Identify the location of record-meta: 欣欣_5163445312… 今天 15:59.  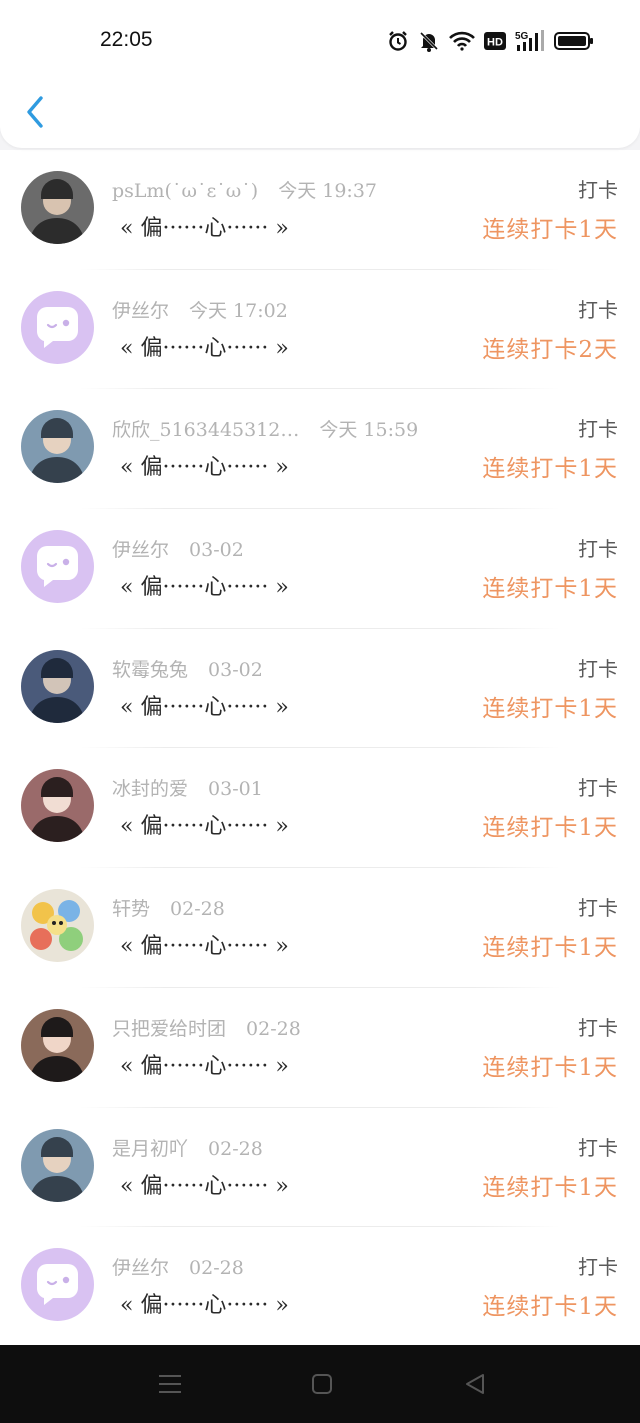
(265, 428).